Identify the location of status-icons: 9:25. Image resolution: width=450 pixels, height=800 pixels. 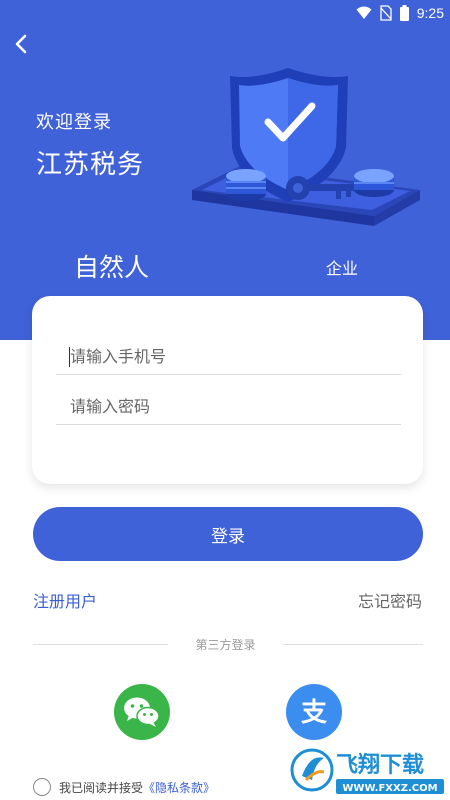
(400, 13).